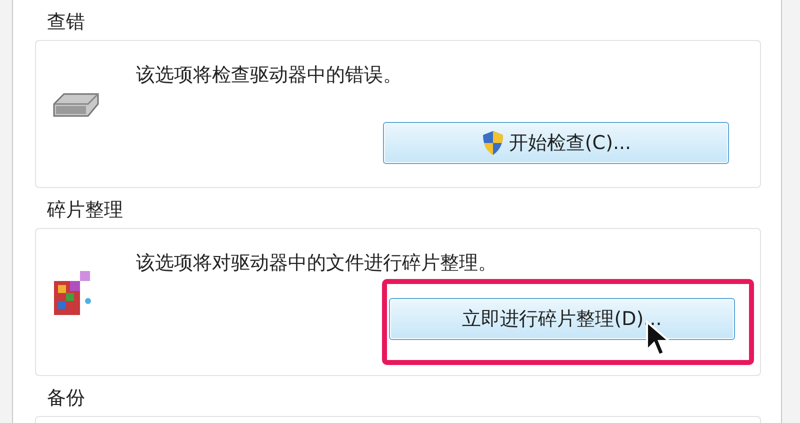 The width and height of the screenshot is (800, 423). What do you see at coordinates (317, 263) in the screenshot?
I see `description-text: 该选项将对驱动器中的文件进行碎片整理。` at bounding box center [317, 263].